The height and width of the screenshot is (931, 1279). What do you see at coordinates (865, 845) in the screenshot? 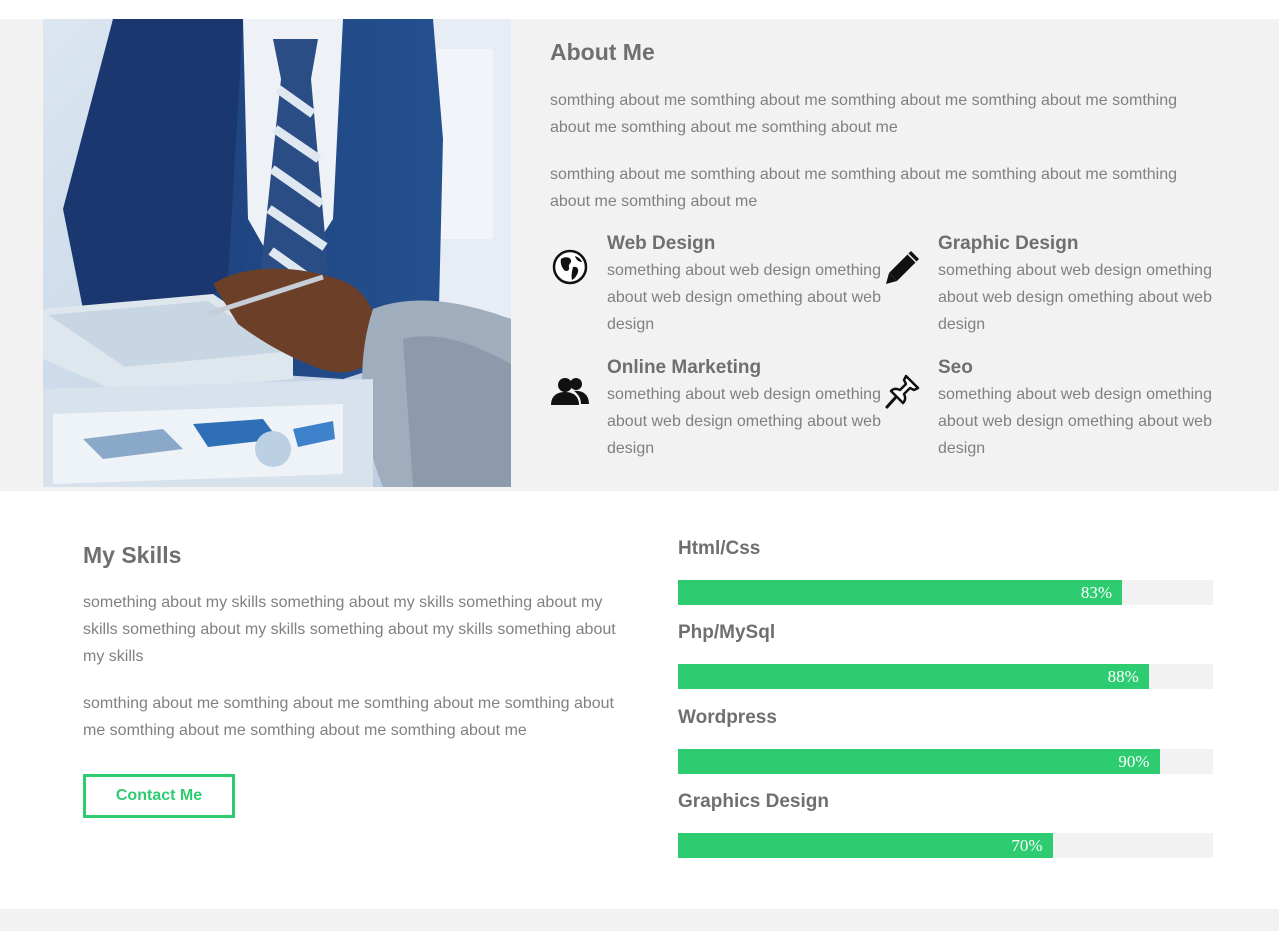
I see `progress-fill: 70%` at bounding box center [865, 845].